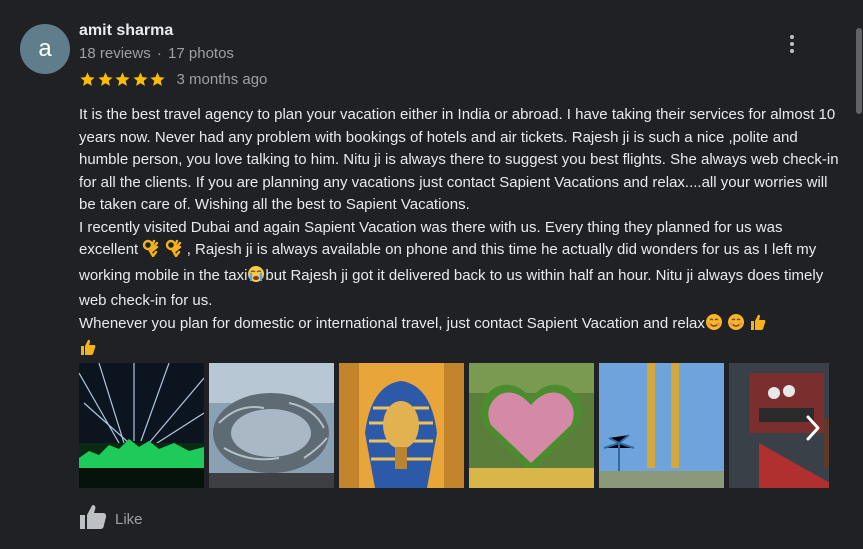 The width and height of the screenshot is (863, 549). What do you see at coordinates (531, 425) in the screenshot?
I see `photo-flower-heart` at bounding box center [531, 425].